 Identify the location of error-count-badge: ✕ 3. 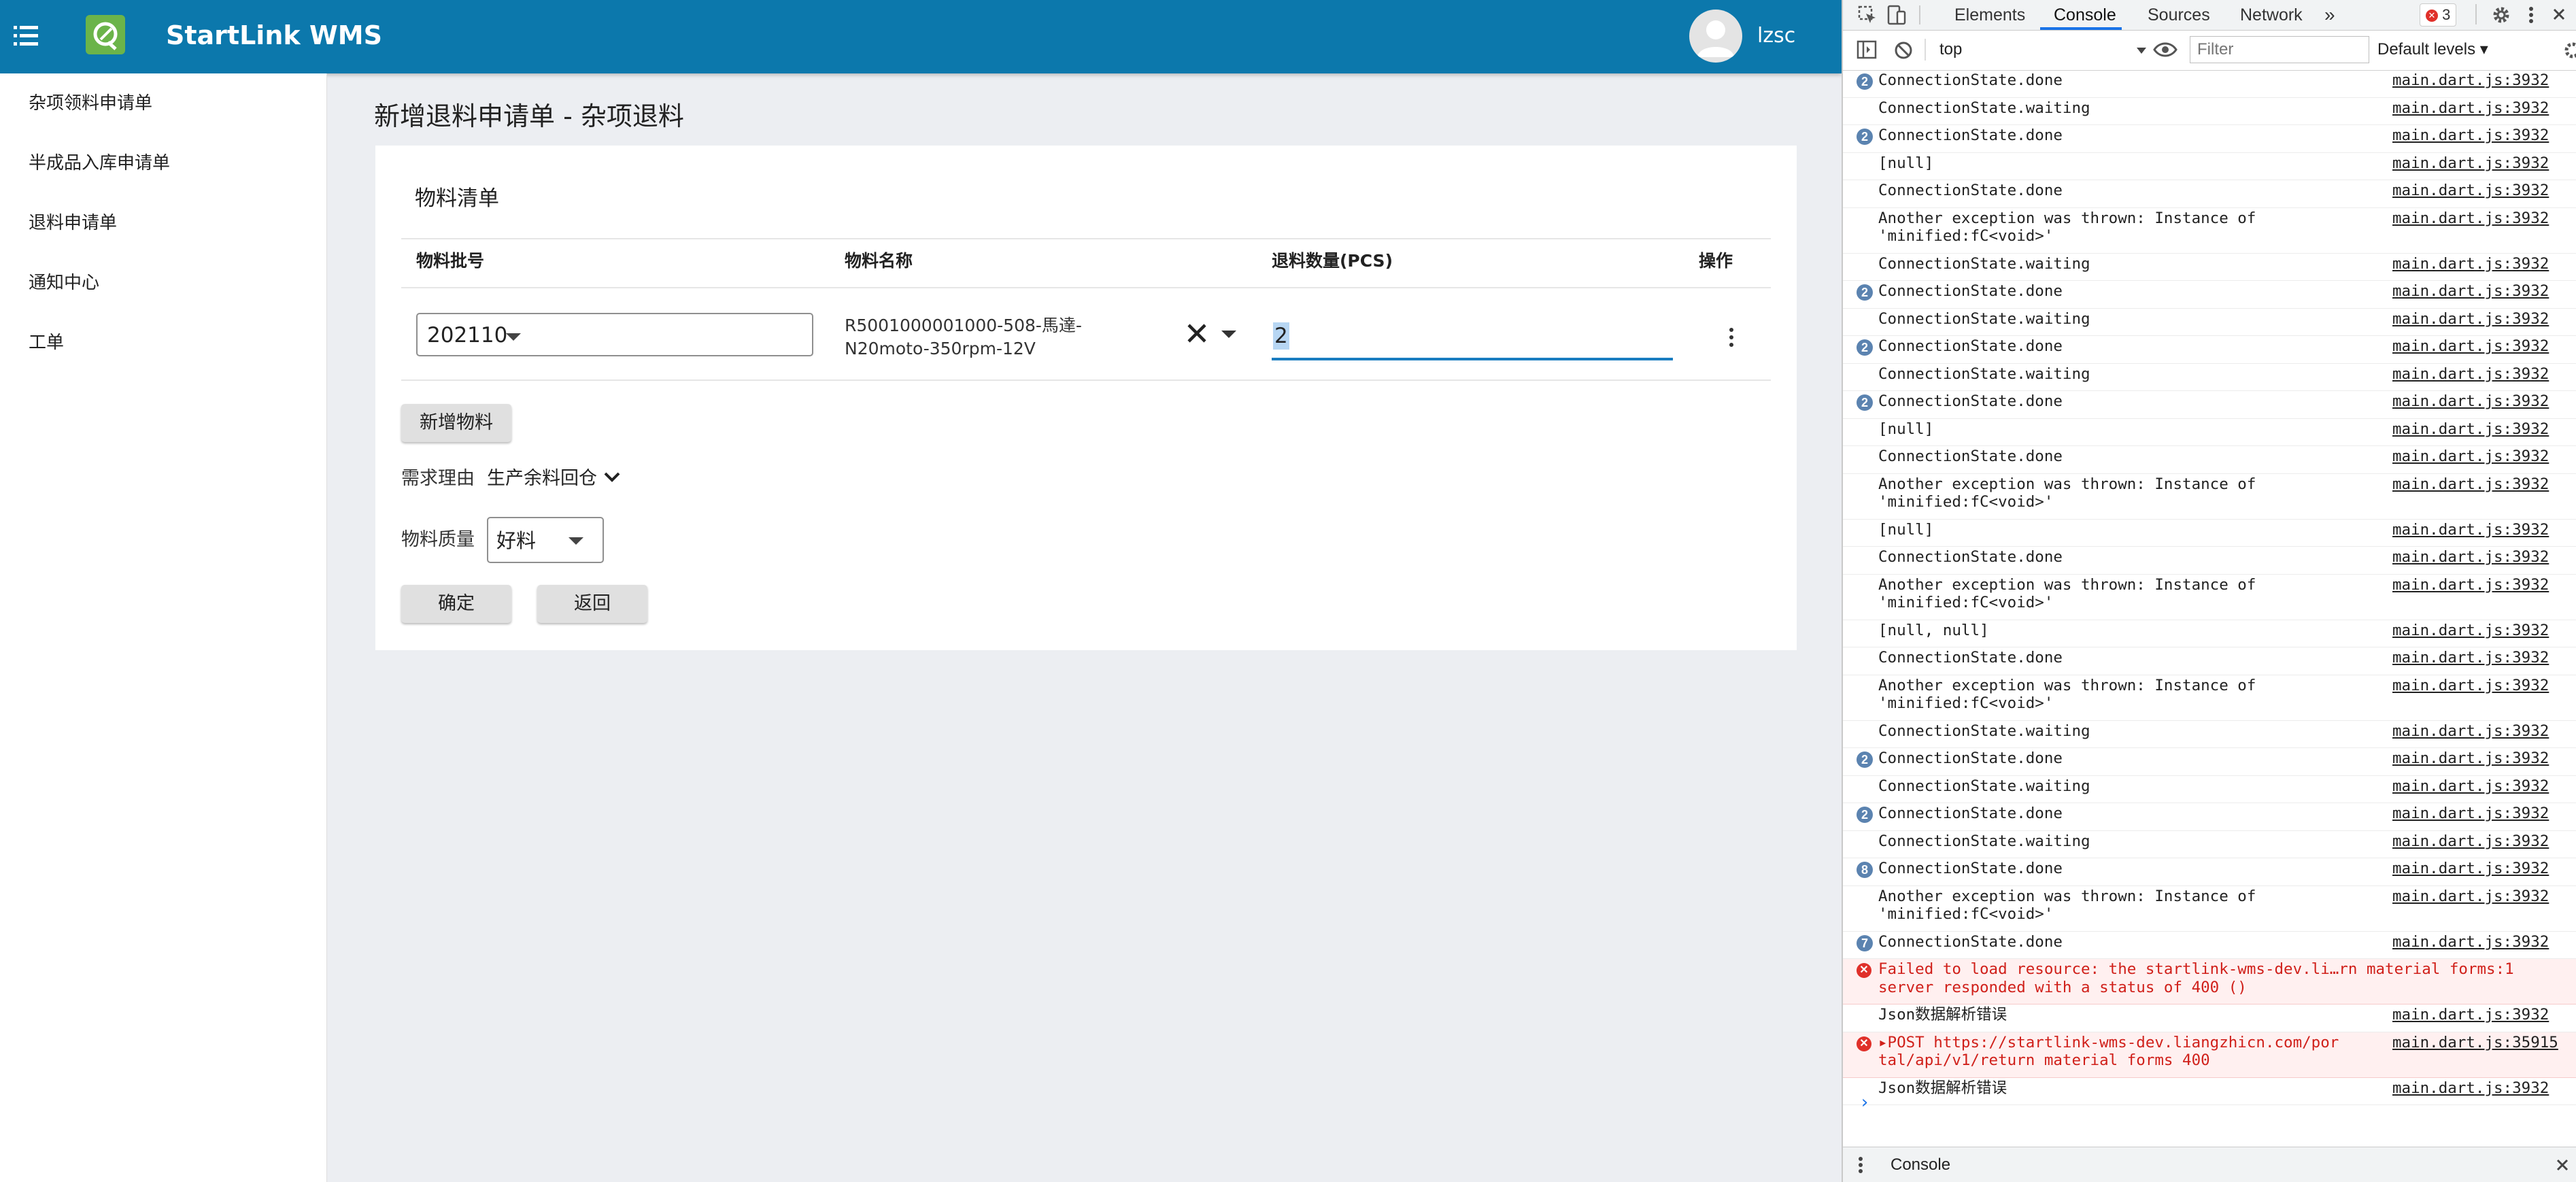
(2438, 15).